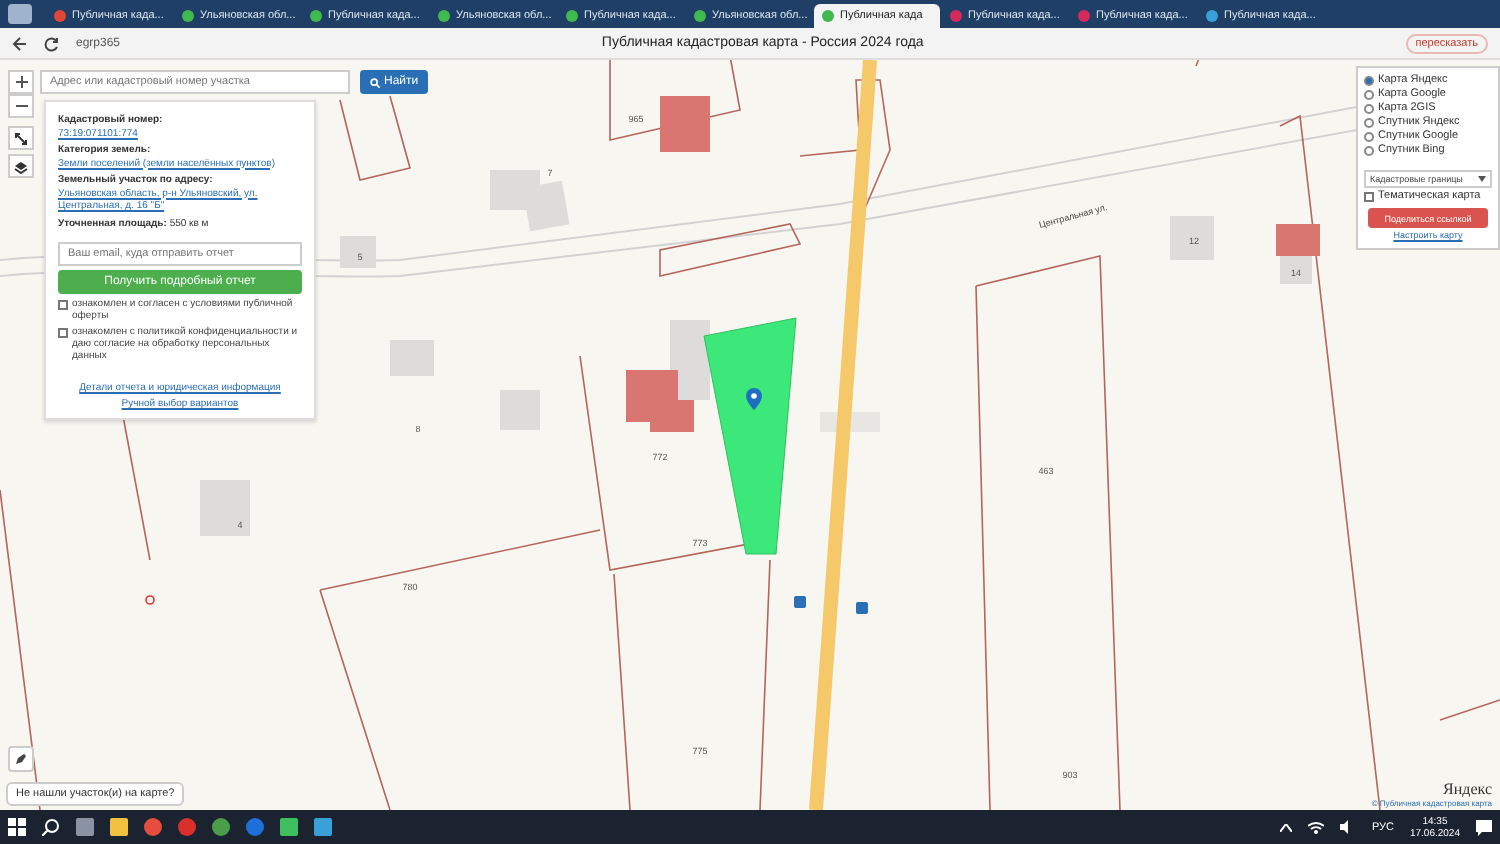  I want to click on zoom-out-button, so click(21, 106).